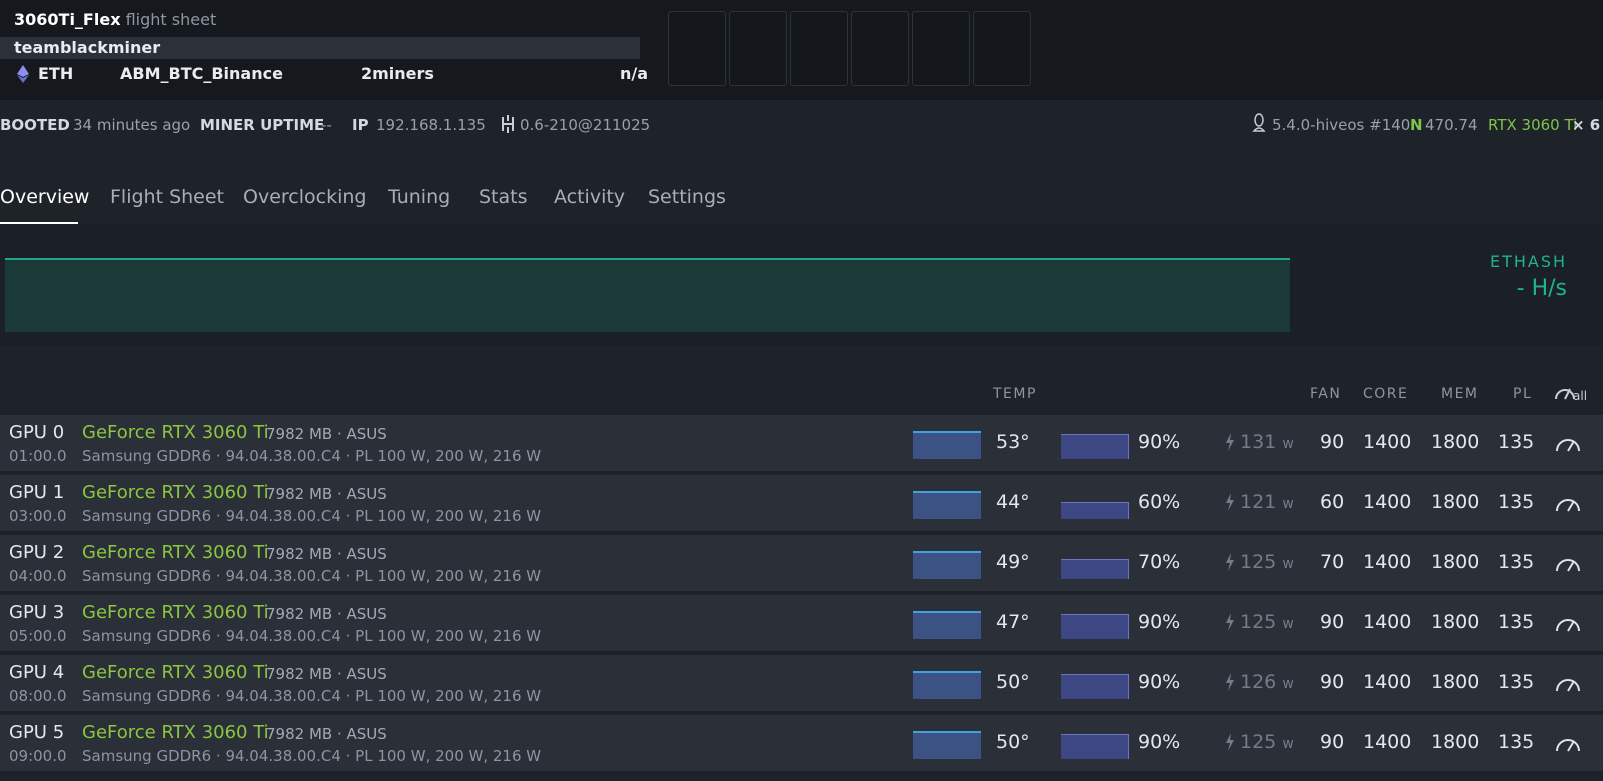 This screenshot has height=781, width=1603. Describe the element at coordinates (38, 636) in the screenshot. I see `gpu-bus-id: 05:00.0` at that location.